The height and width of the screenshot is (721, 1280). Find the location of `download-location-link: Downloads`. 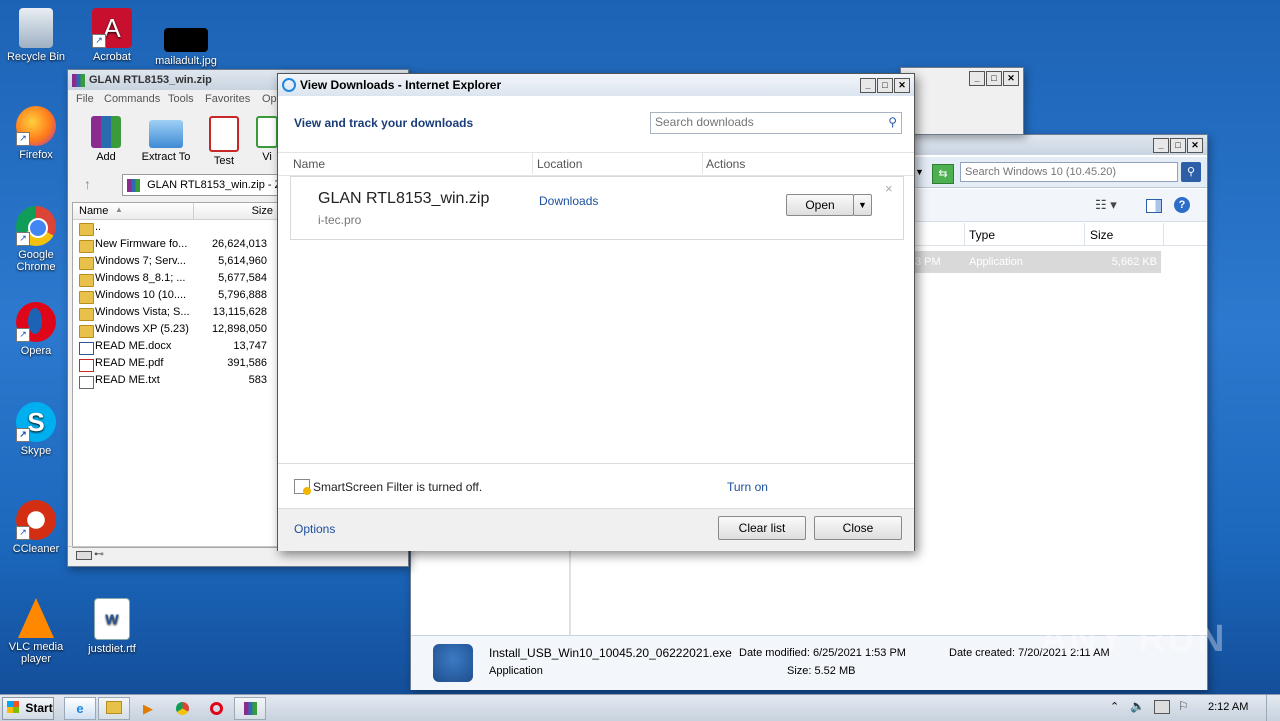

download-location-link: Downloads is located at coordinates (568, 201).